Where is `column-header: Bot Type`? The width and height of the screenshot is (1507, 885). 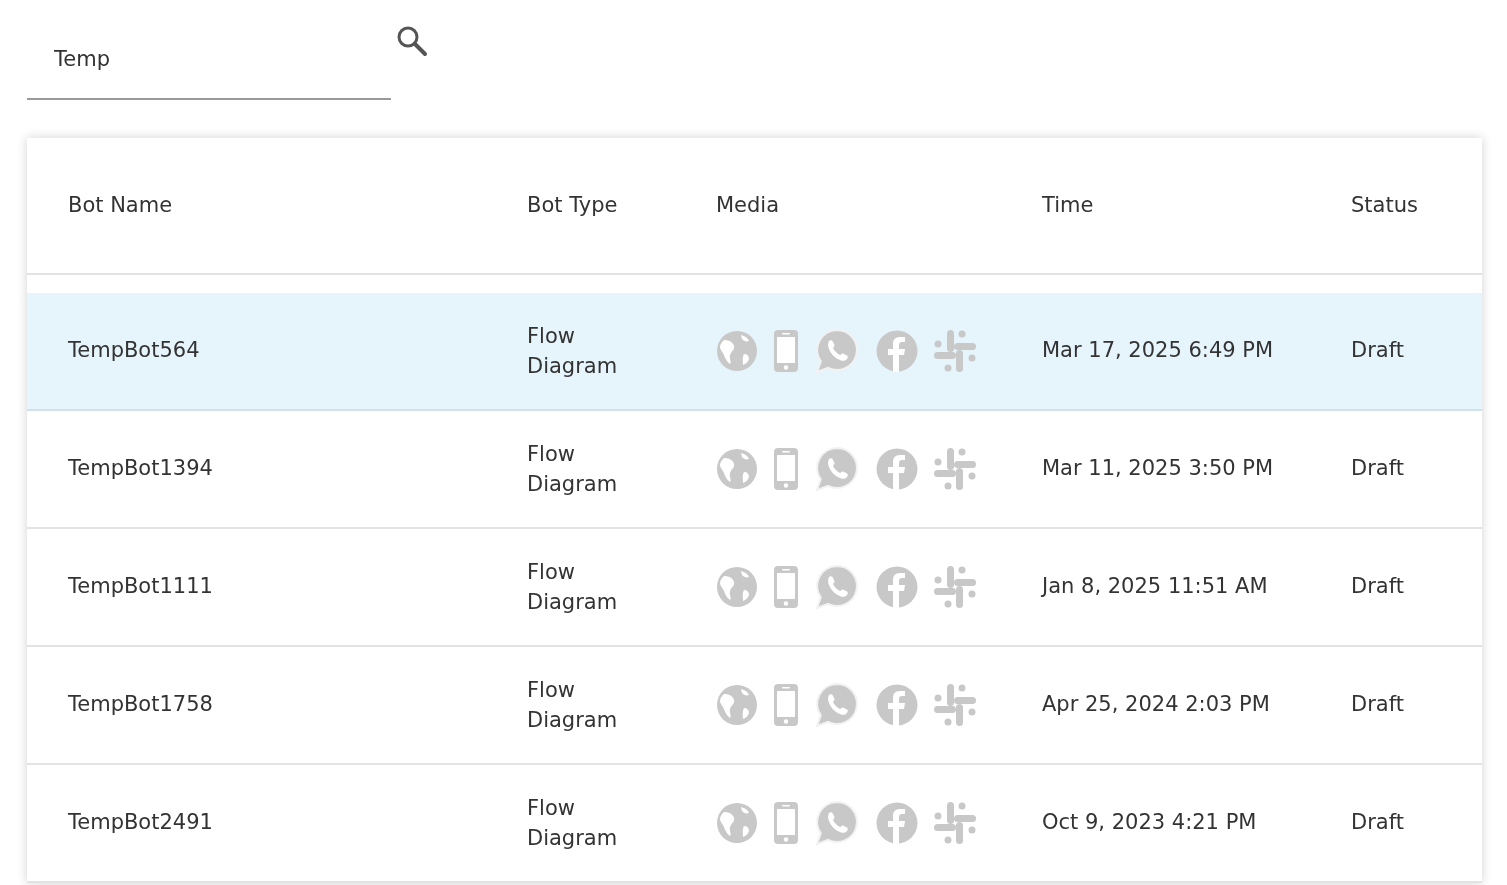 column-header: Bot Type is located at coordinates (572, 205).